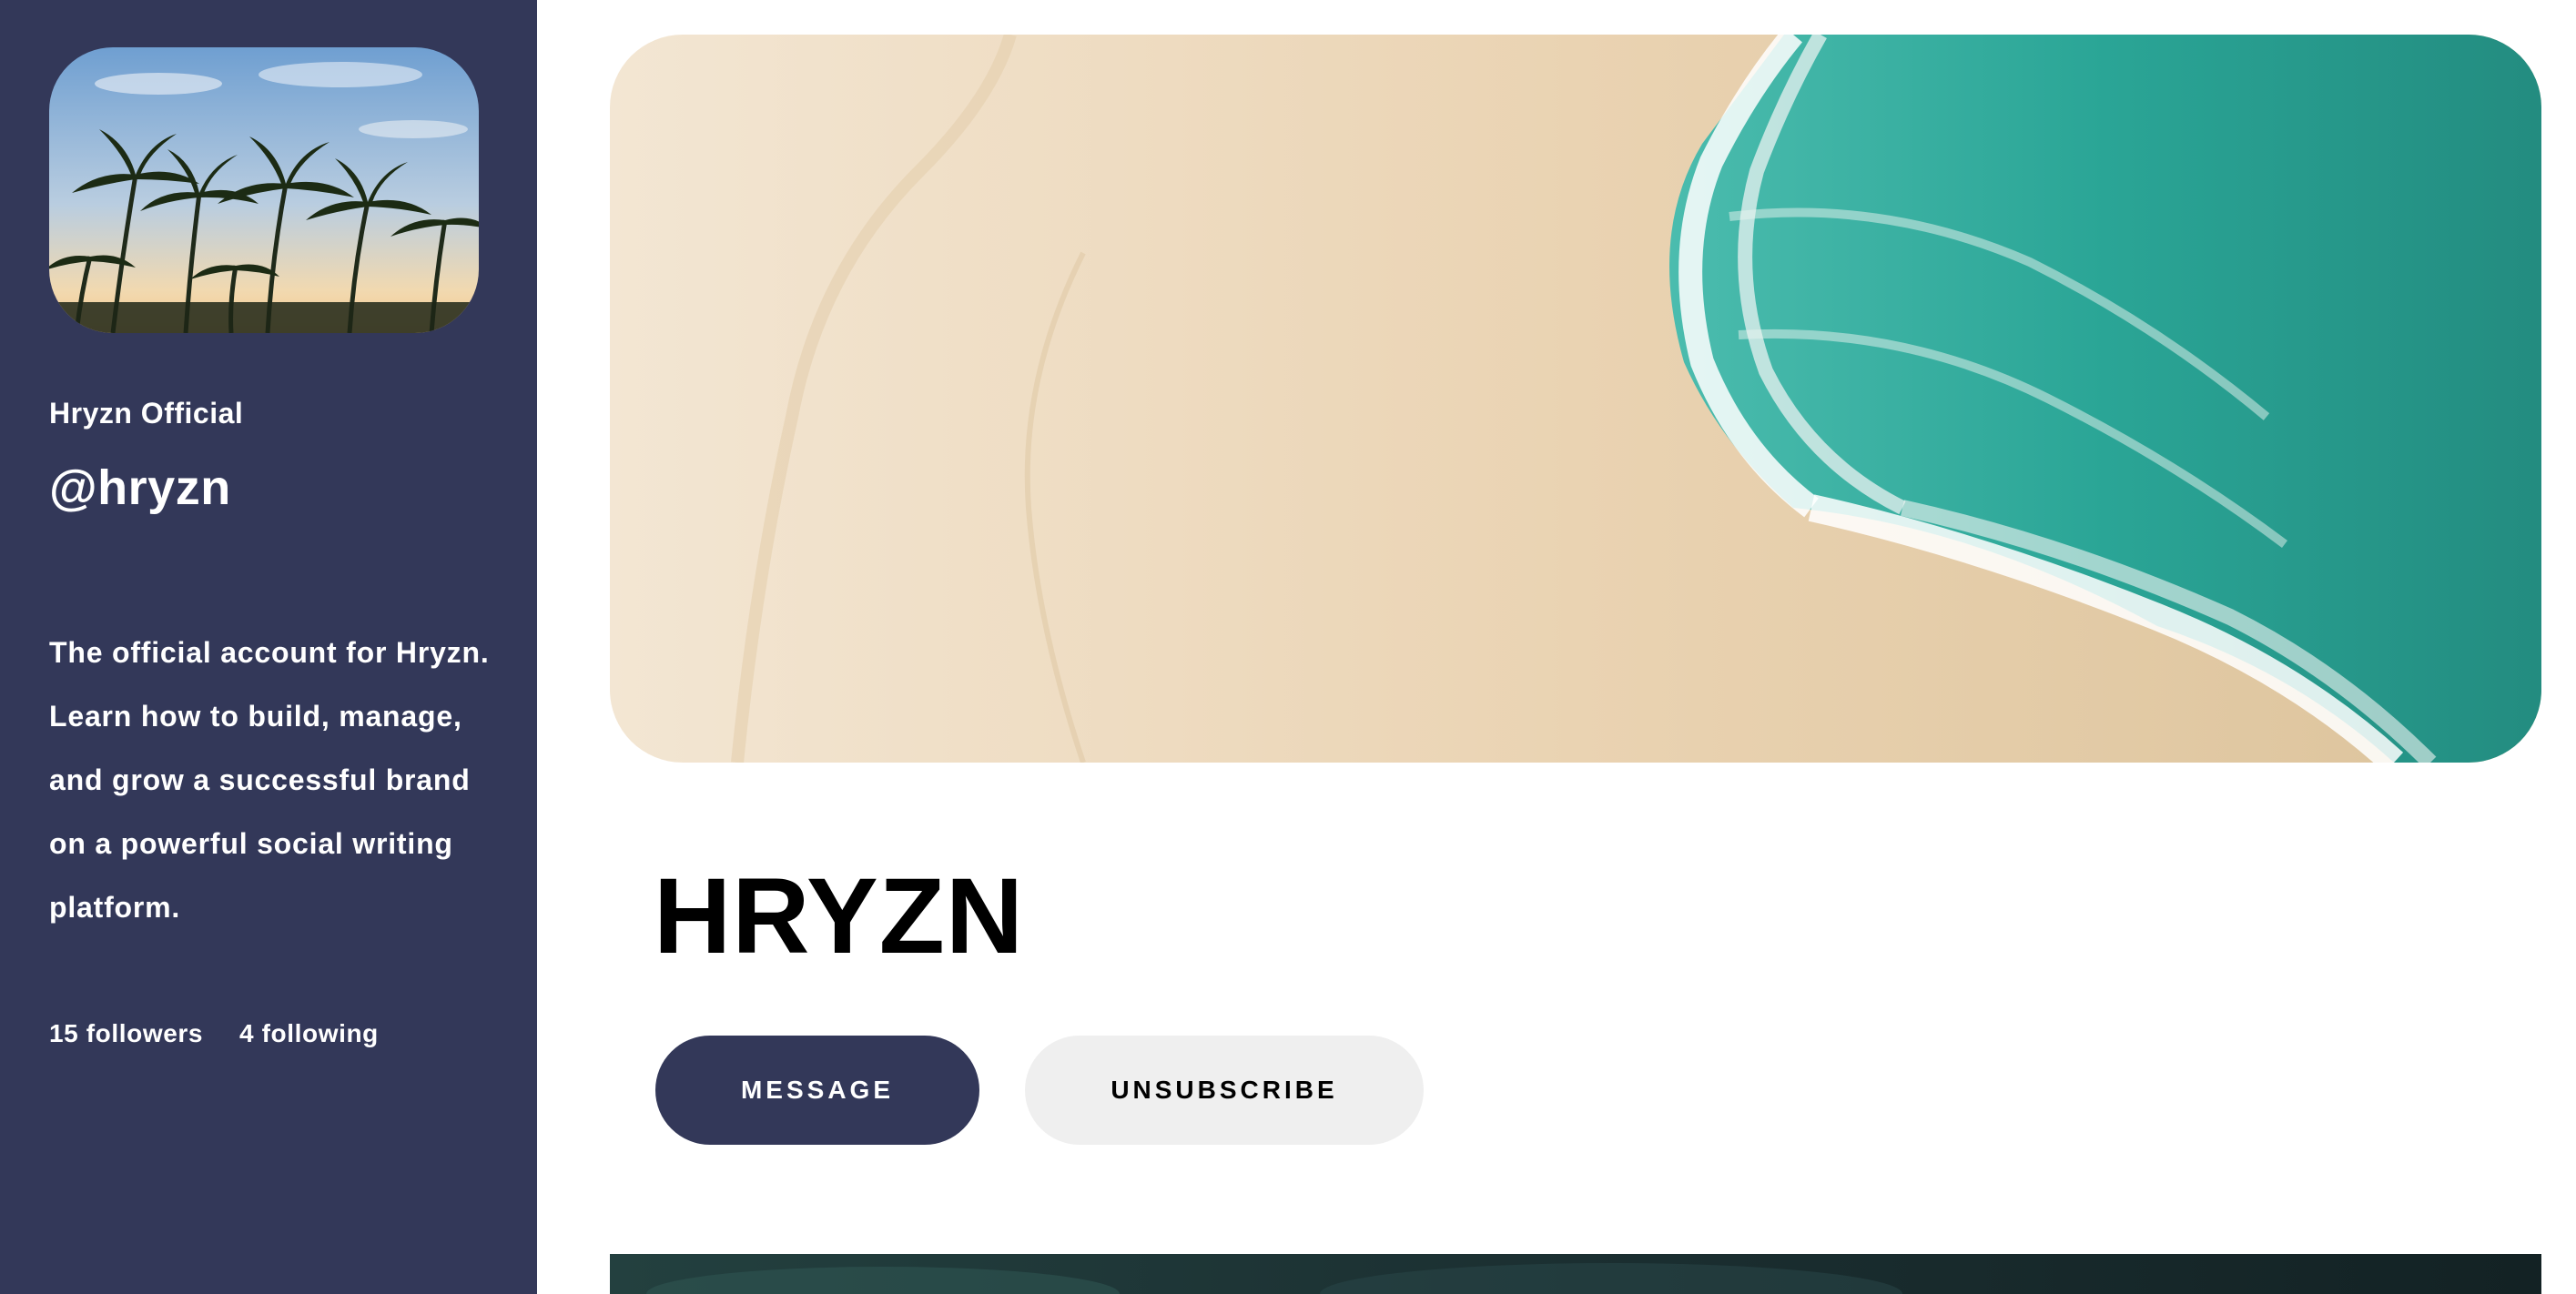 The height and width of the screenshot is (1294, 2576). I want to click on display-name: Hryzn Official, so click(146, 413).